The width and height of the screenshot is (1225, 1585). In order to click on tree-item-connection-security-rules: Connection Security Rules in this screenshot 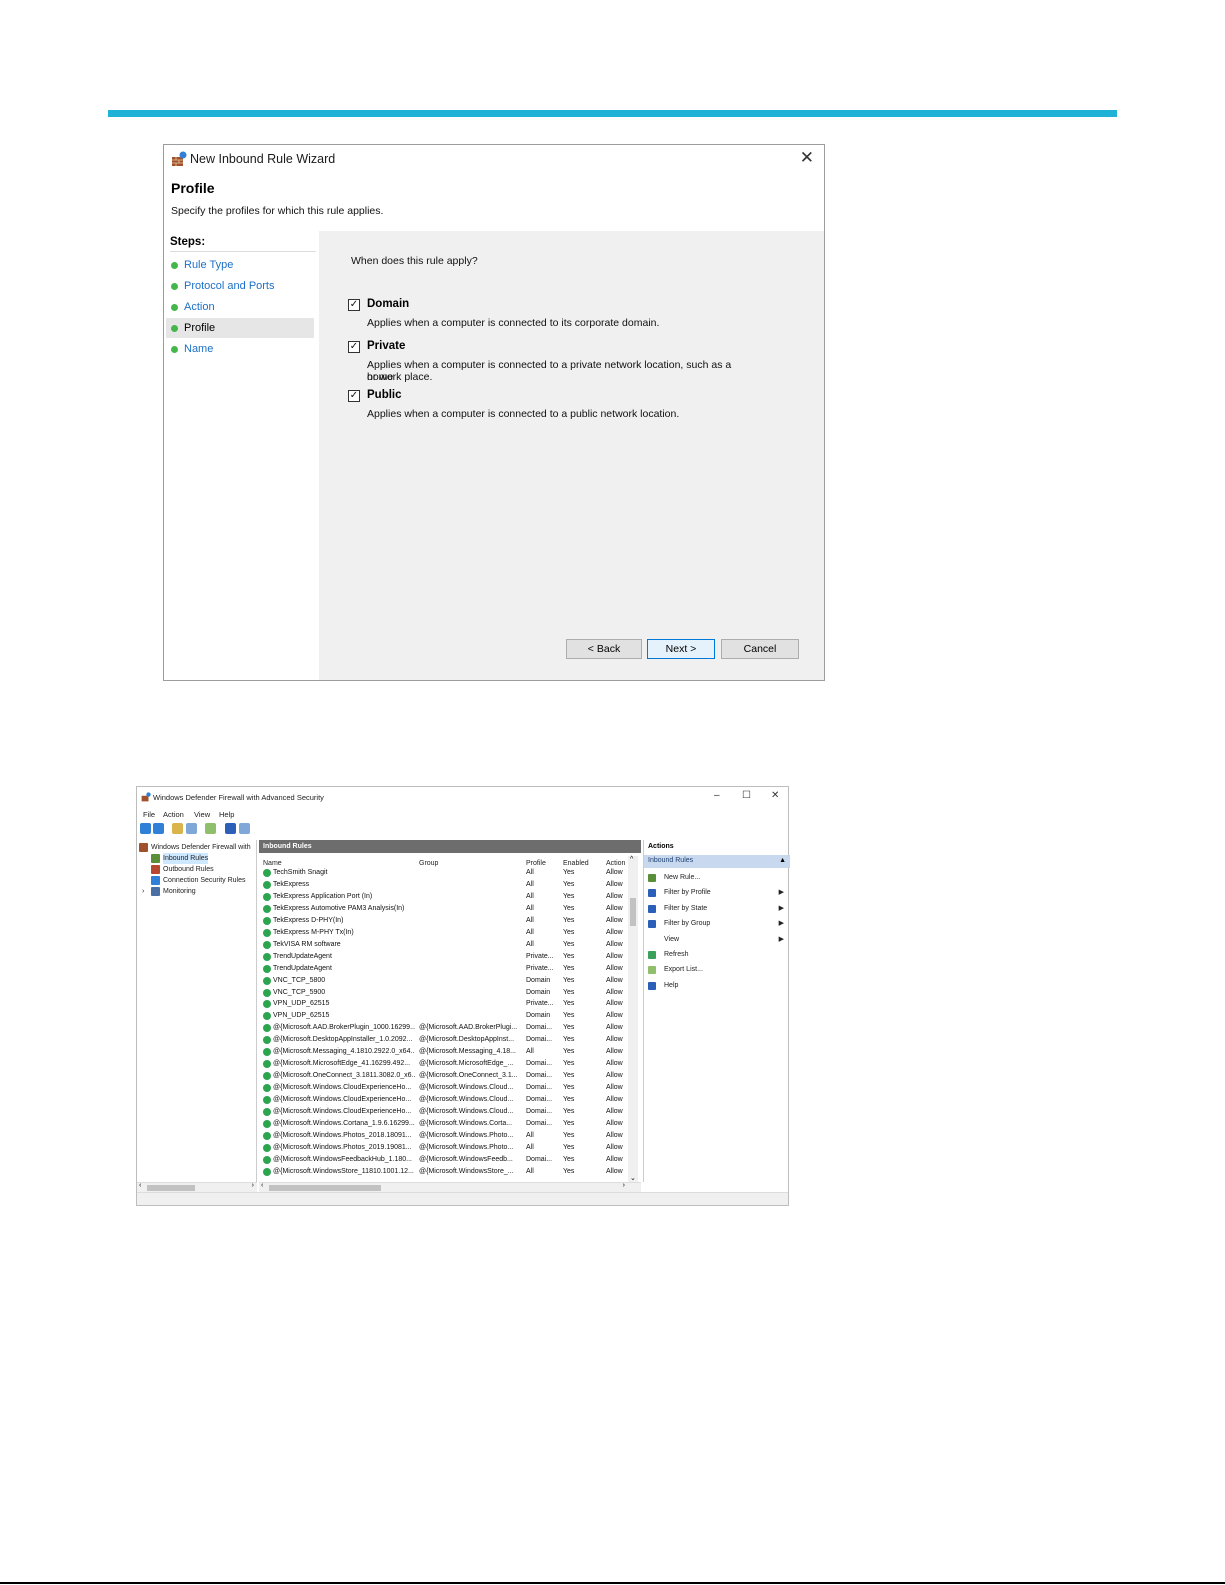, I will do `click(198, 880)`.